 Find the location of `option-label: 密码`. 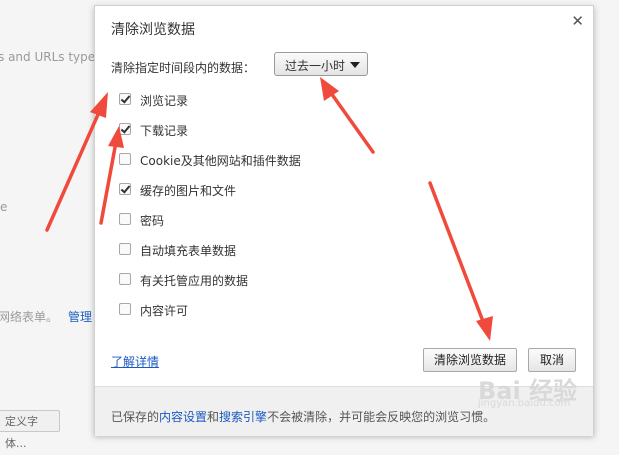

option-label: 密码 is located at coordinates (152, 221).